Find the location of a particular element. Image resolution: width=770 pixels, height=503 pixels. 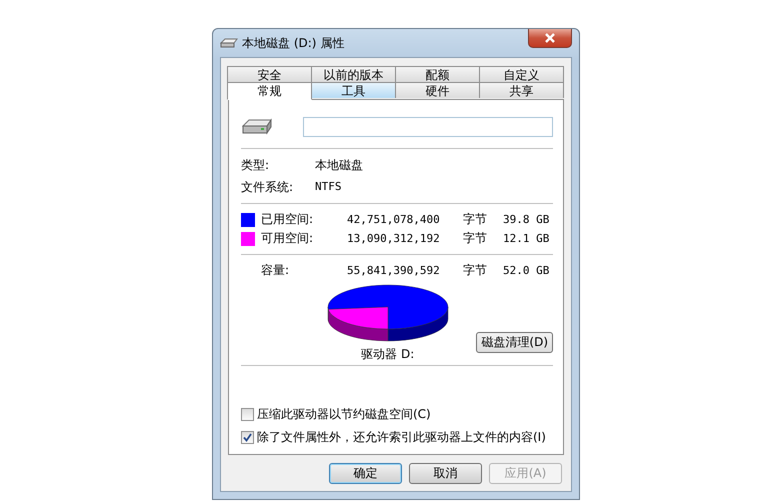

byte-count: 42,751,078,400 is located at coordinates (394, 219).